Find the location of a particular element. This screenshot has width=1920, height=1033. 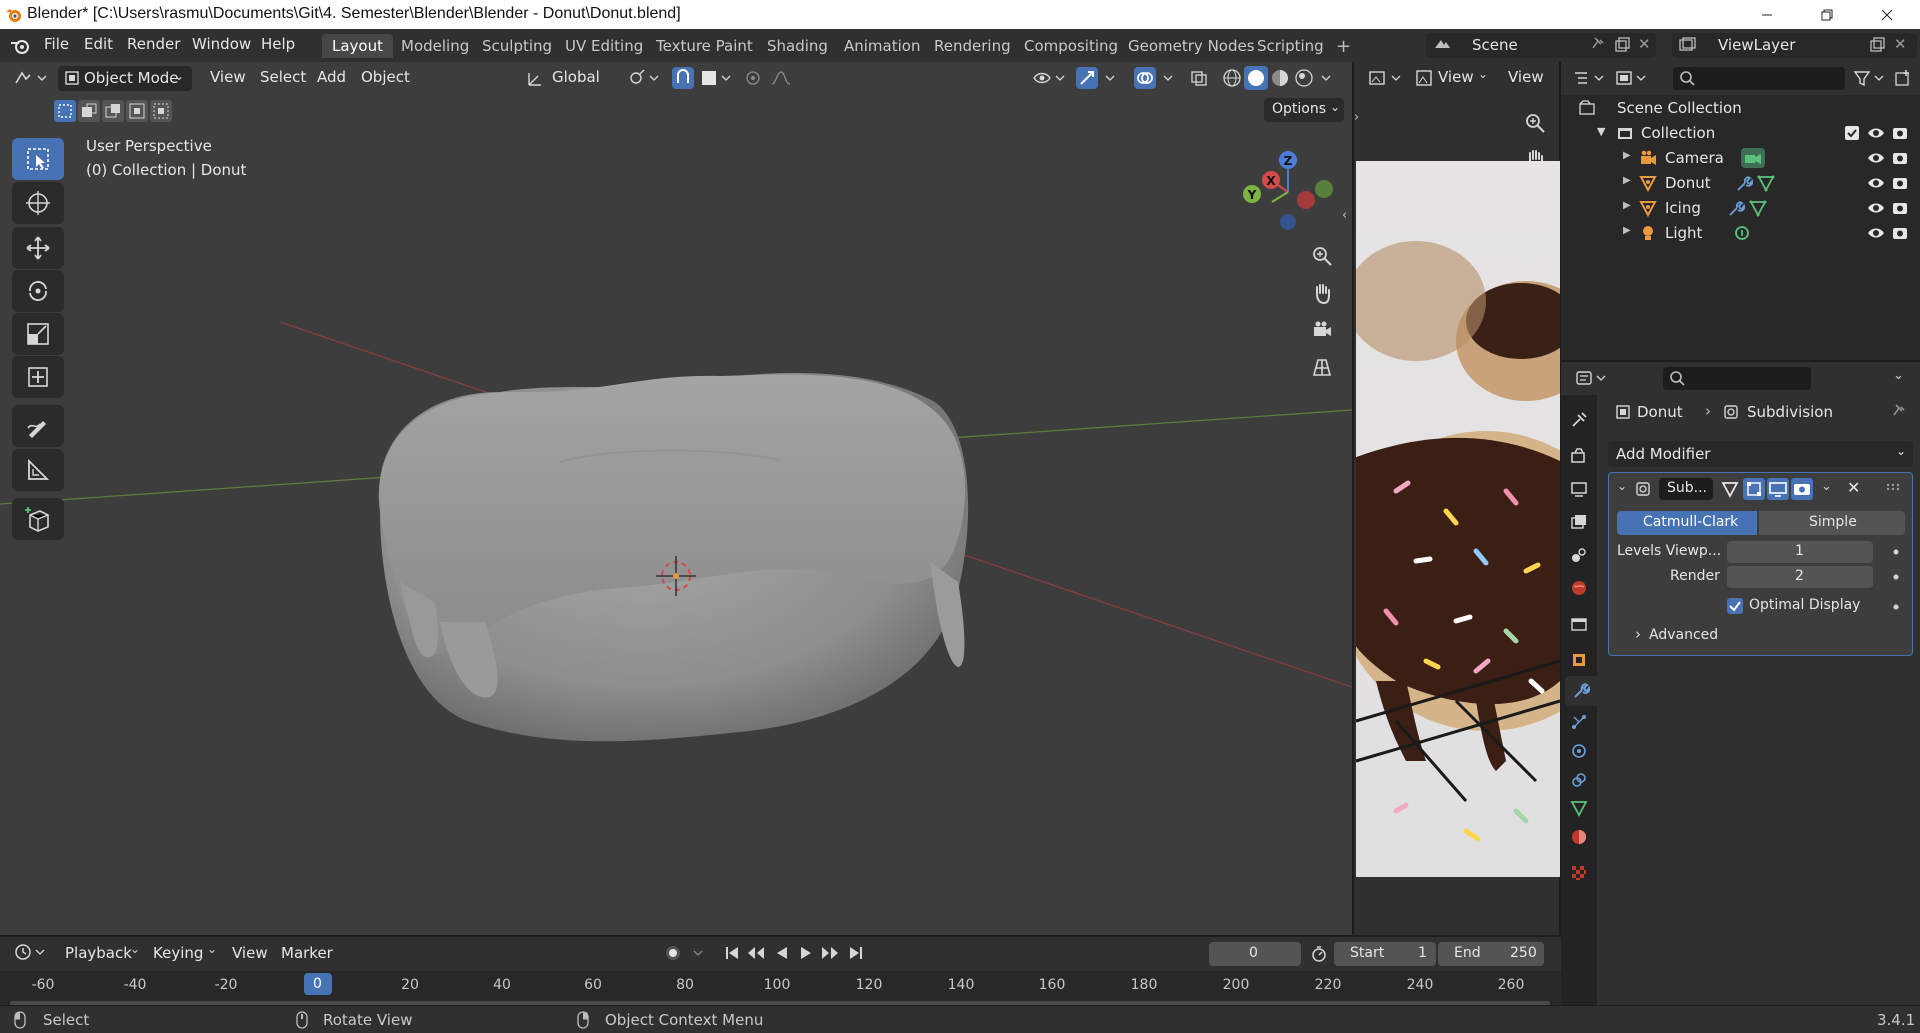

rotate-tool is located at coordinates (38, 291).